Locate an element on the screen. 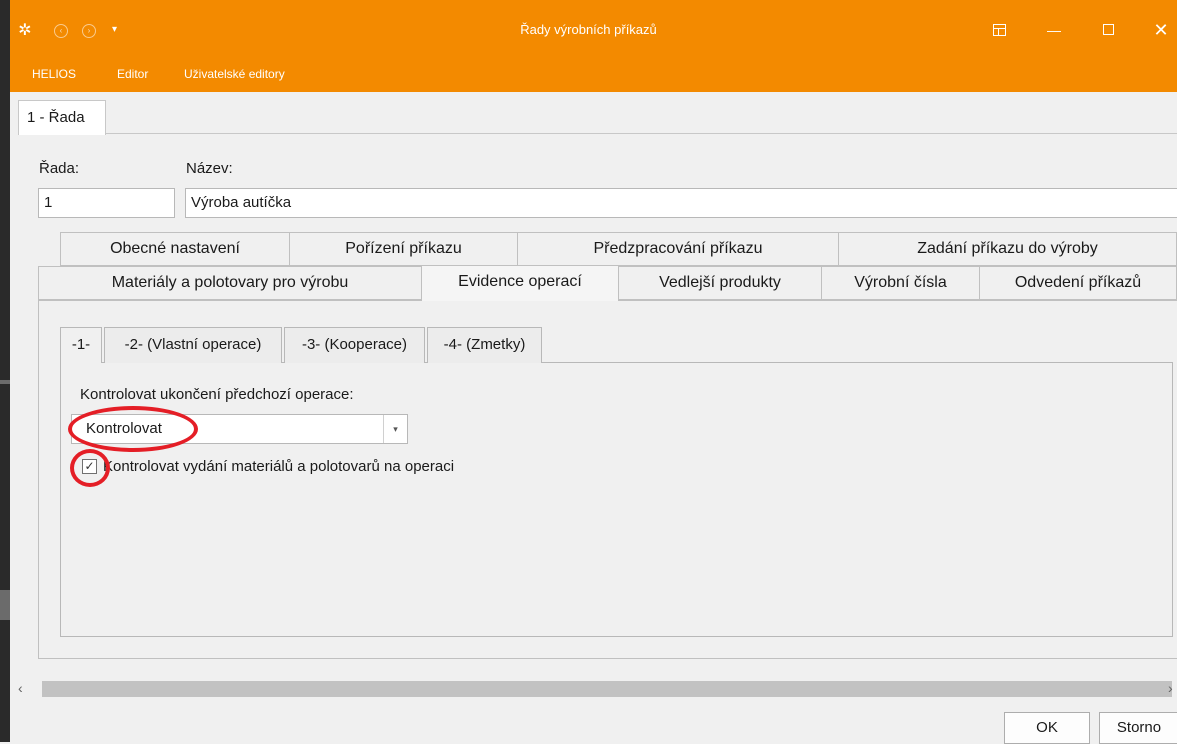 This screenshot has width=1177, height=744. annotation-circle-checkbox is located at coordinates (90, 468).